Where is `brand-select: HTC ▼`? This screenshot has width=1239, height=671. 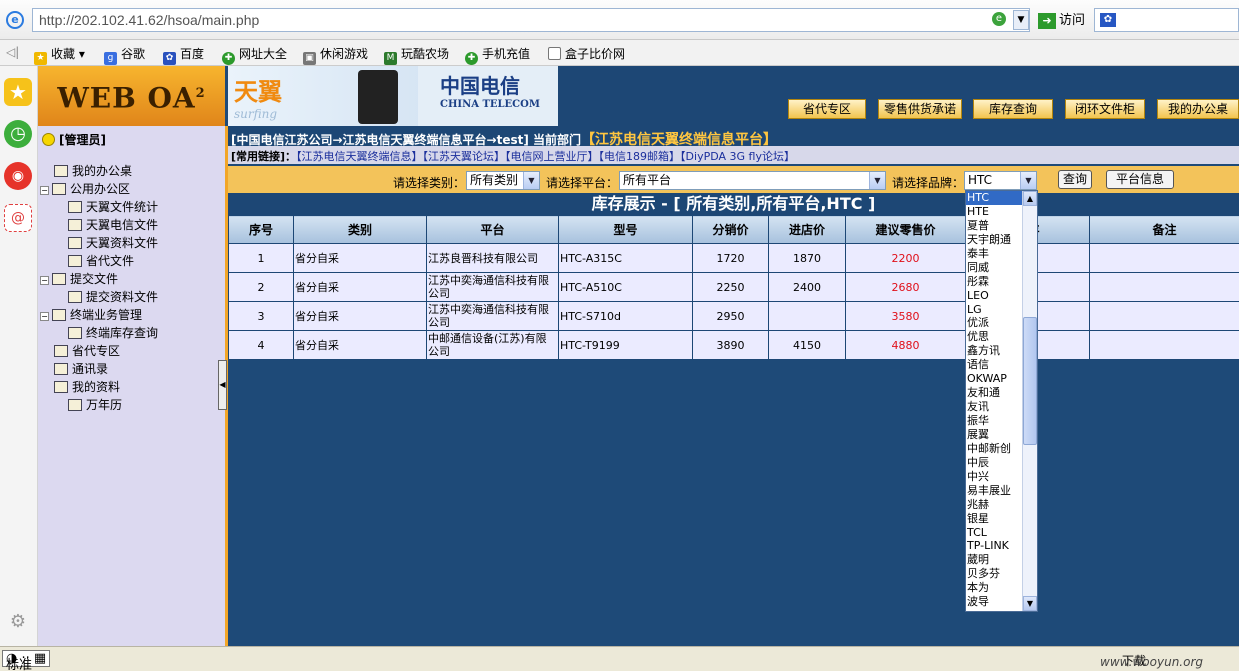 brand-select: HTC ▼ is located at coordinates (1000, 180).